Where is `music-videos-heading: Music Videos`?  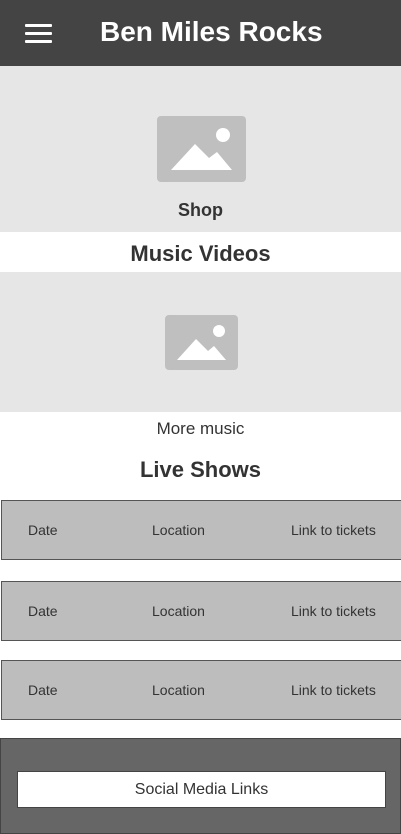
music-videos-heading: Music Videos is located at coordinates (200, 253).